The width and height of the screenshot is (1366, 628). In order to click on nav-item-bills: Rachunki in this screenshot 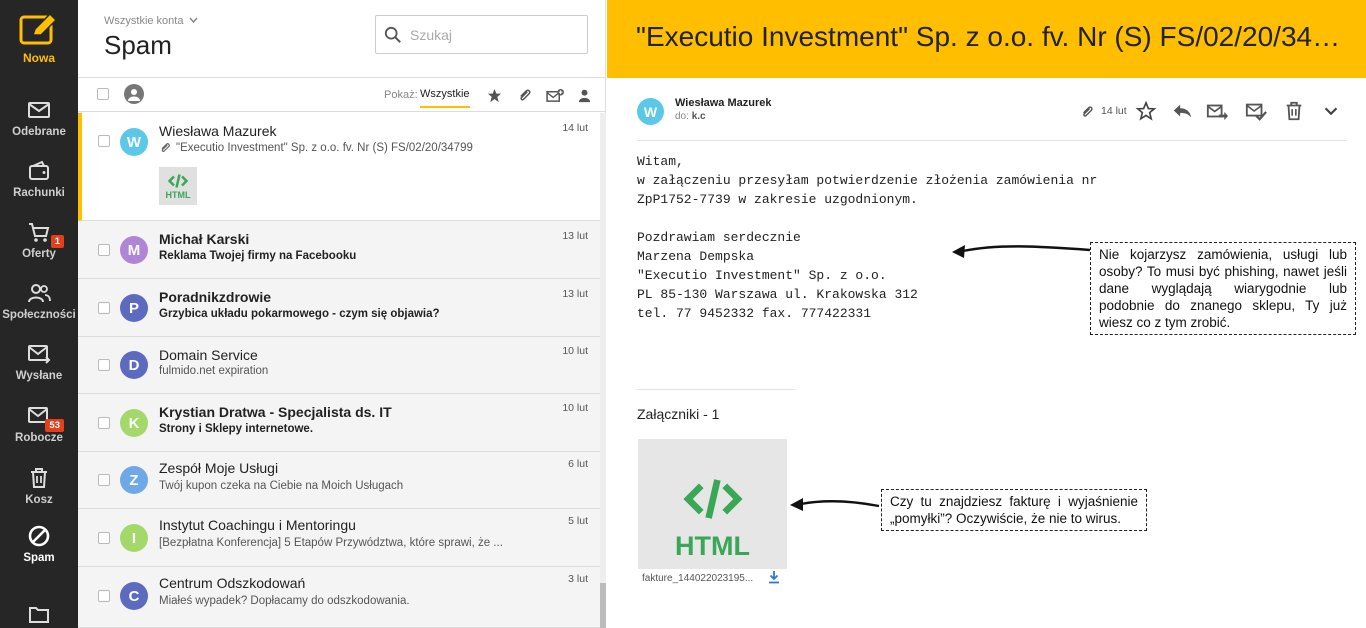, I will do `click(39, 179)`.